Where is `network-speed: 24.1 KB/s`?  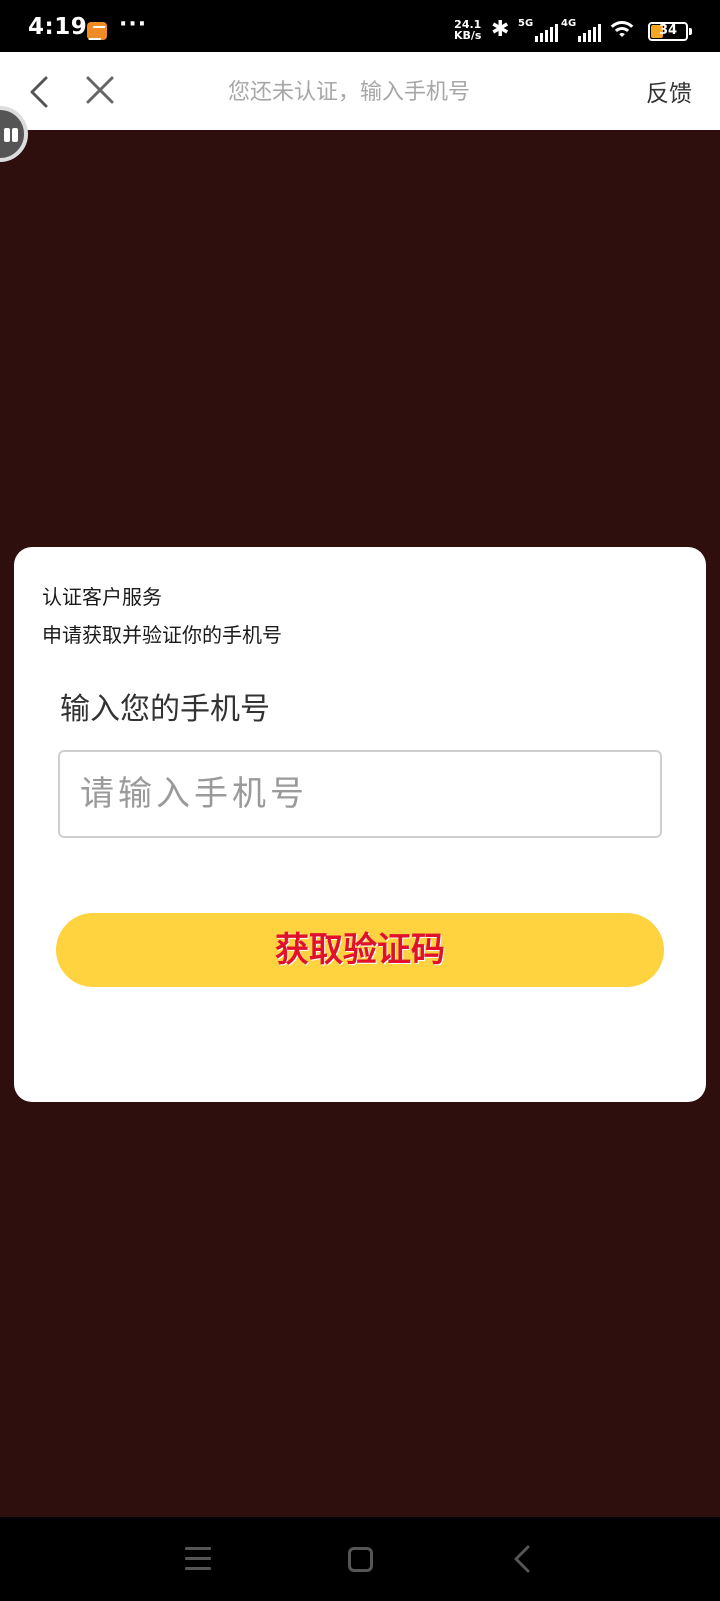
network-speed: 24.1 KB/s is located at coordinates (467, 30).